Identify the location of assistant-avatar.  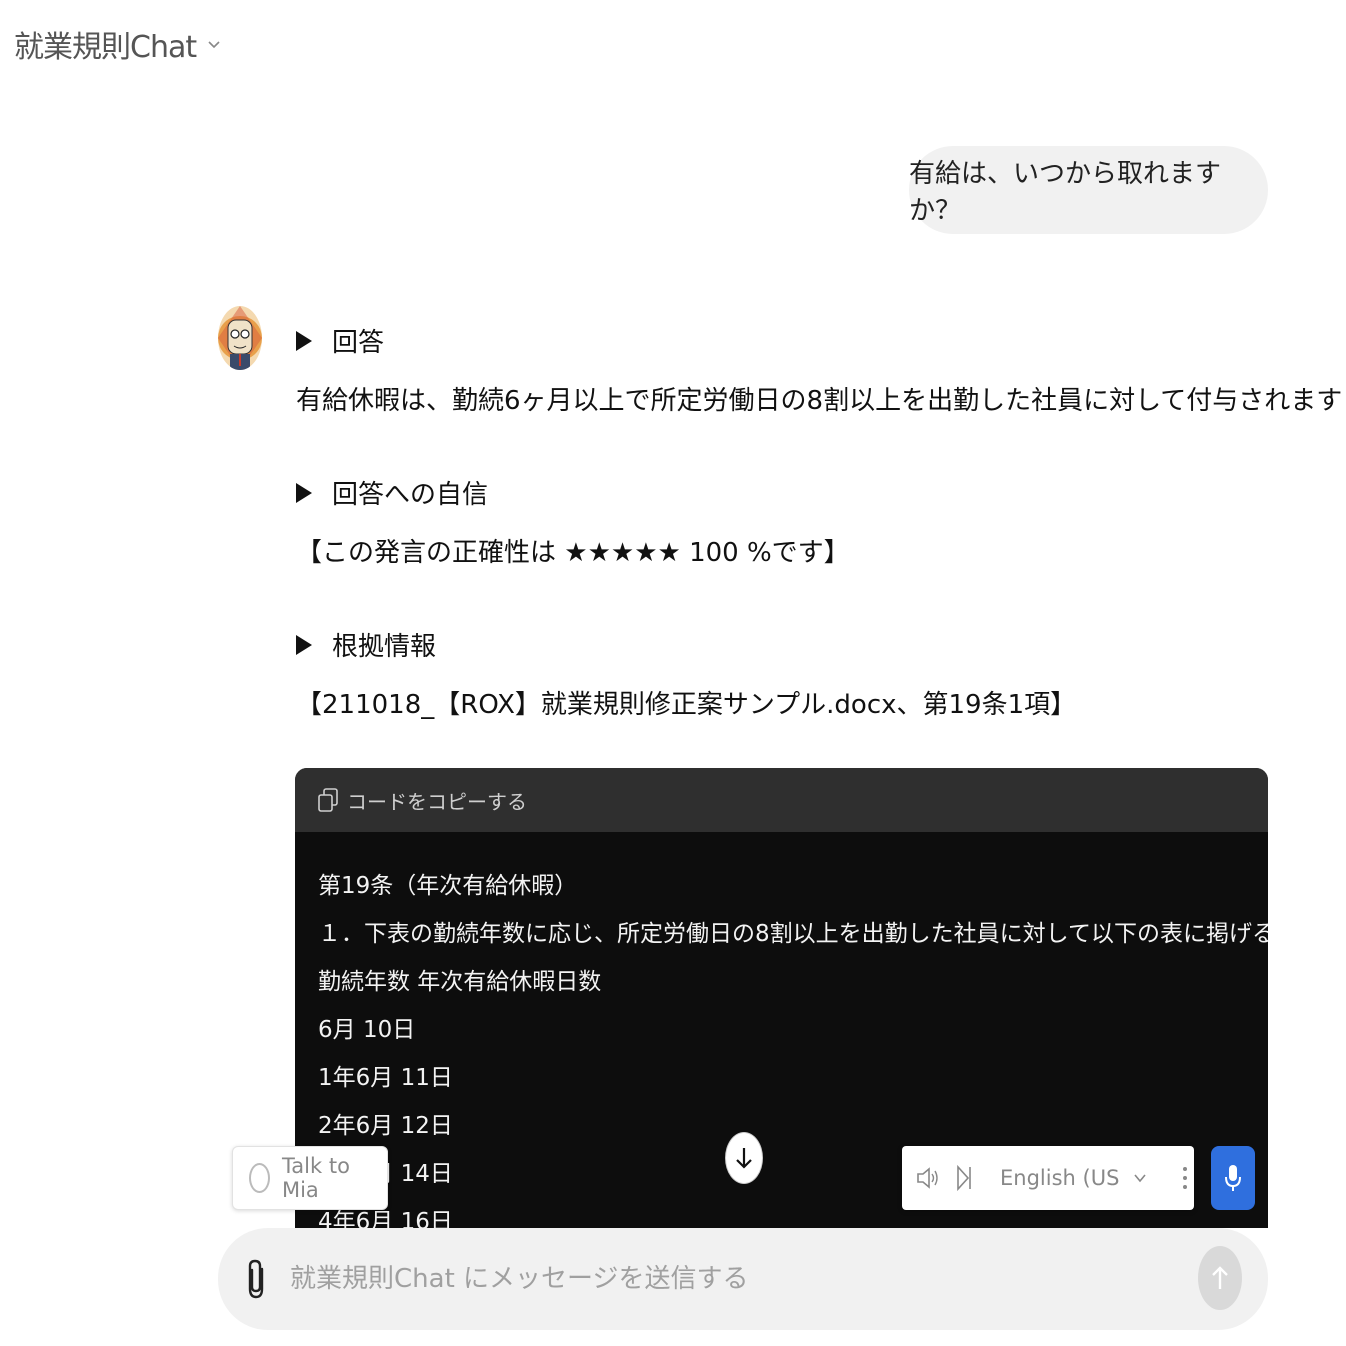
(240, 338).